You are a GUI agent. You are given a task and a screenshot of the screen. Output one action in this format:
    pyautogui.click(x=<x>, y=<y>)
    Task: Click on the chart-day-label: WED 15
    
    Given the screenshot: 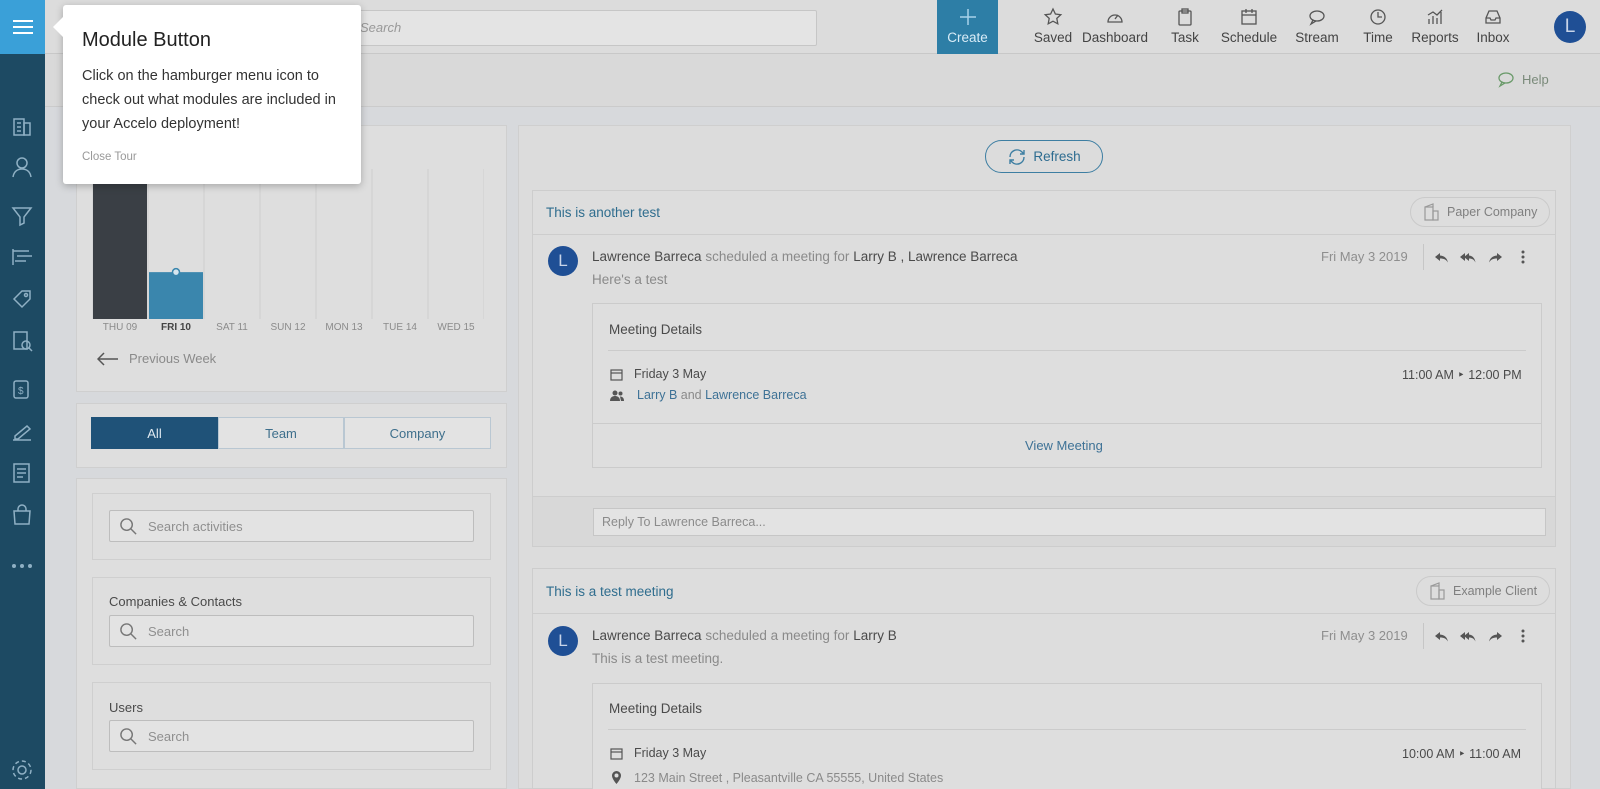 What is the action you would take?
    pyautogui.click(x=456, y=327)
    